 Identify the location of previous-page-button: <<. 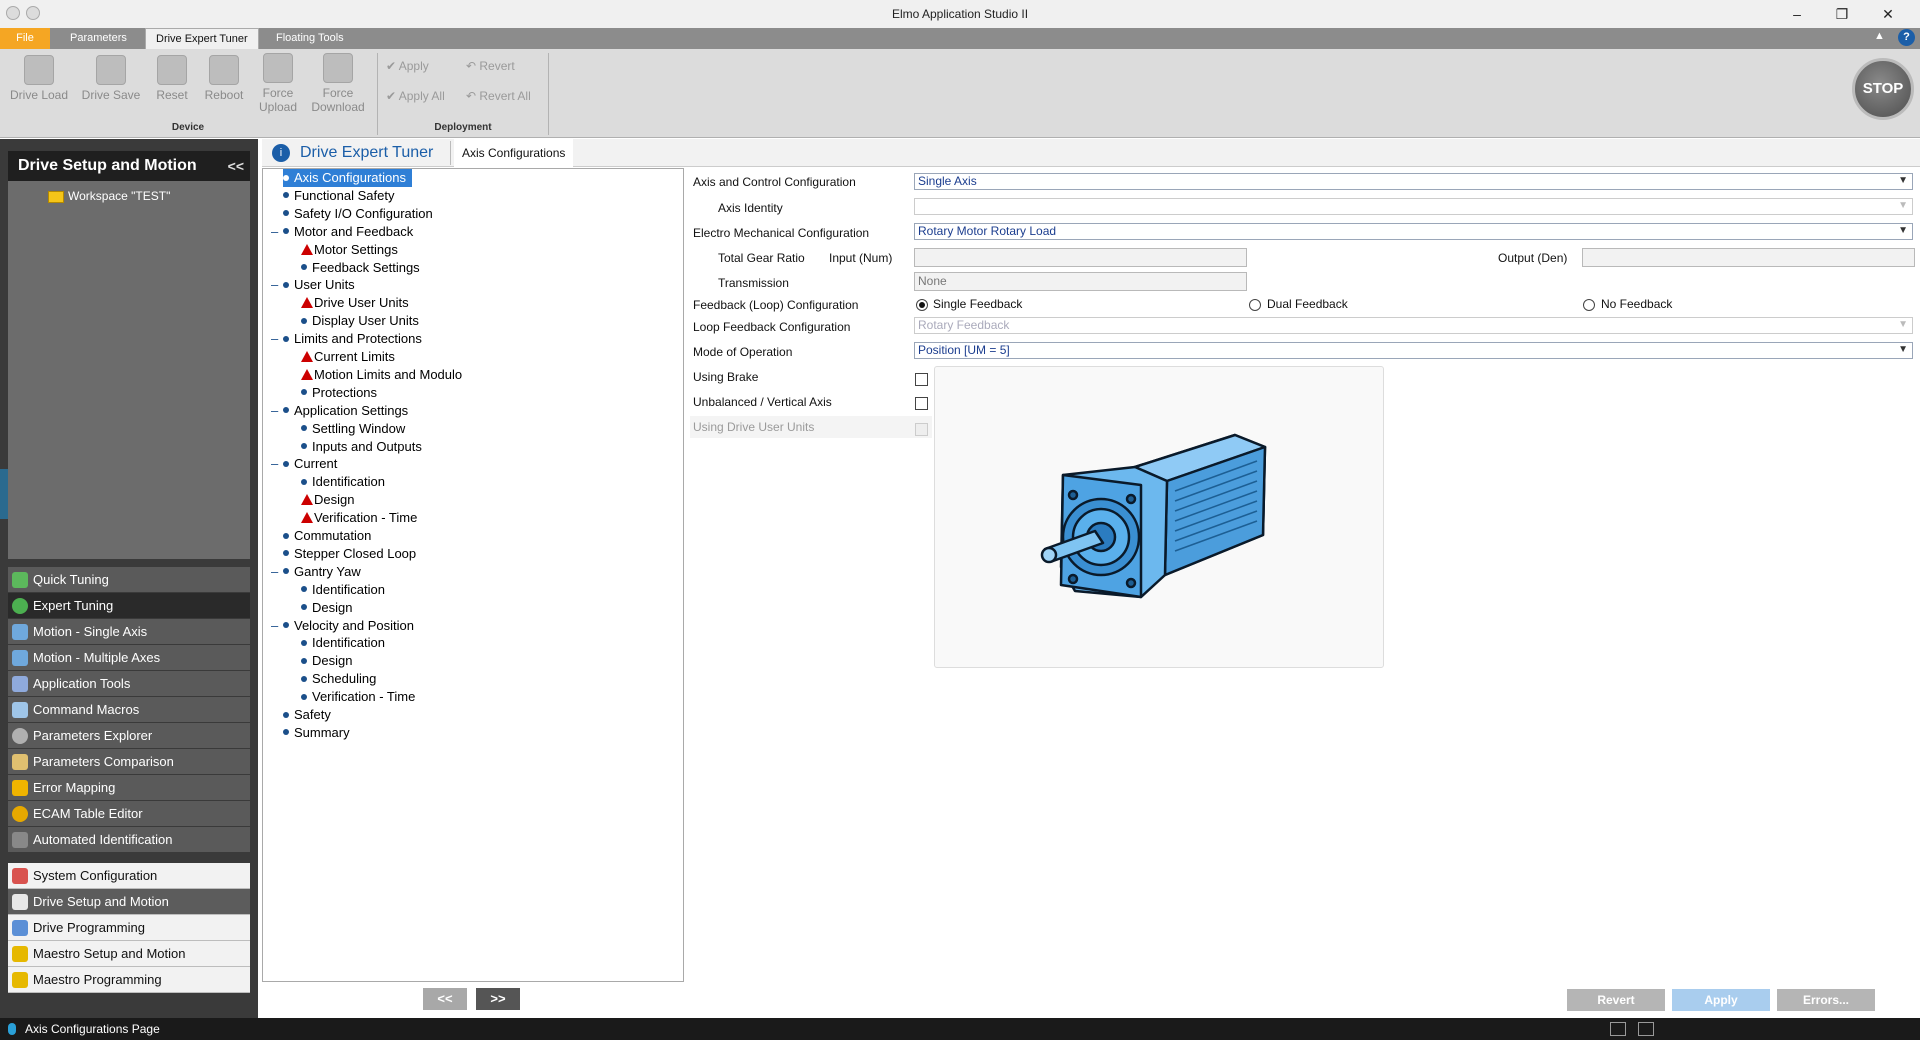
(445, 999).